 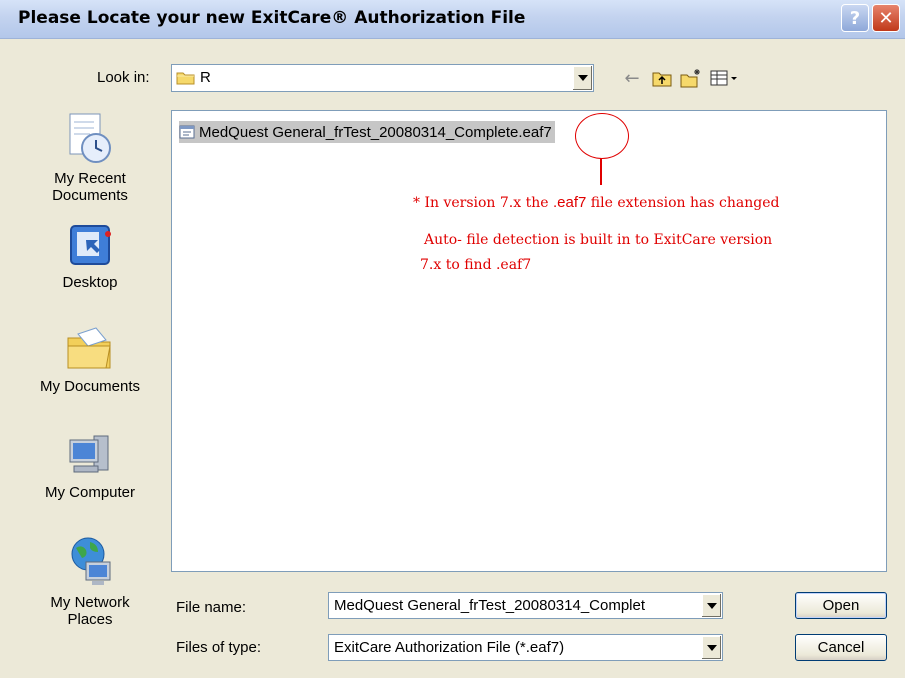 I want to click on close-button: ✕, so click(x=886, y=18).